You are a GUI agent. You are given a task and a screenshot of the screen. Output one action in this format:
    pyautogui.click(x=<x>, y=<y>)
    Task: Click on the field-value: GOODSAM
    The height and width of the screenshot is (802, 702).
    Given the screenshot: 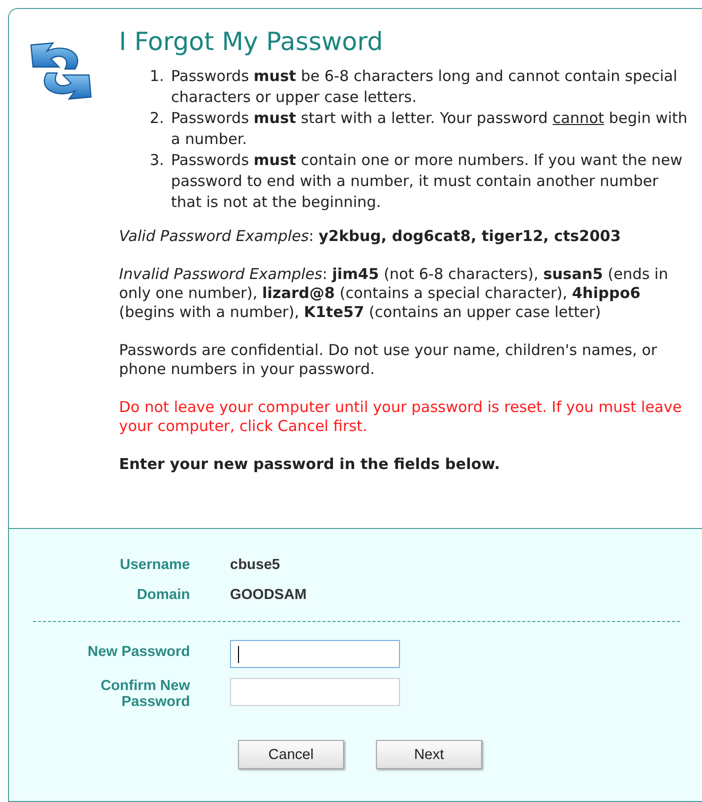 What is the action you would take?
    pyautogui.click(x=269, y=595)
    